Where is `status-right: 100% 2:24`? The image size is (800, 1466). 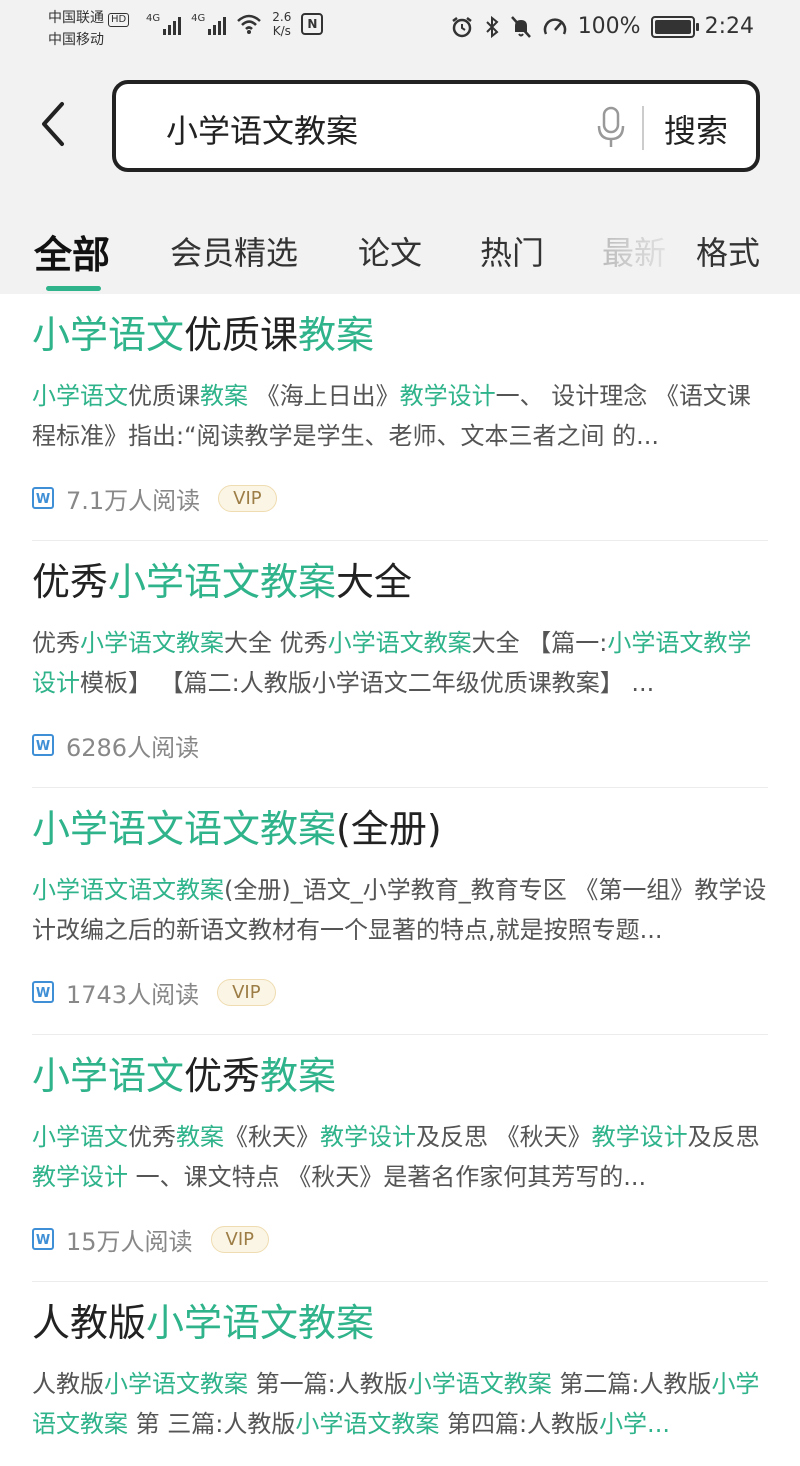 status-right: 100% 2:24 is located at coordinates (602, 26).